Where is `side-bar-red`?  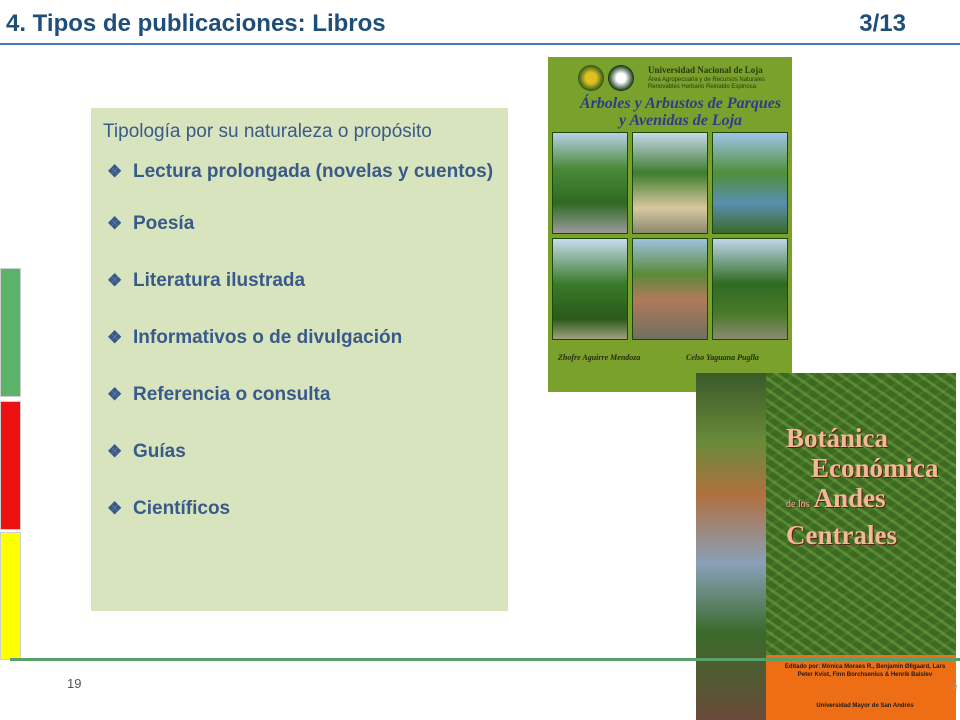
side-bar-red is located at coordinates (10, 465).